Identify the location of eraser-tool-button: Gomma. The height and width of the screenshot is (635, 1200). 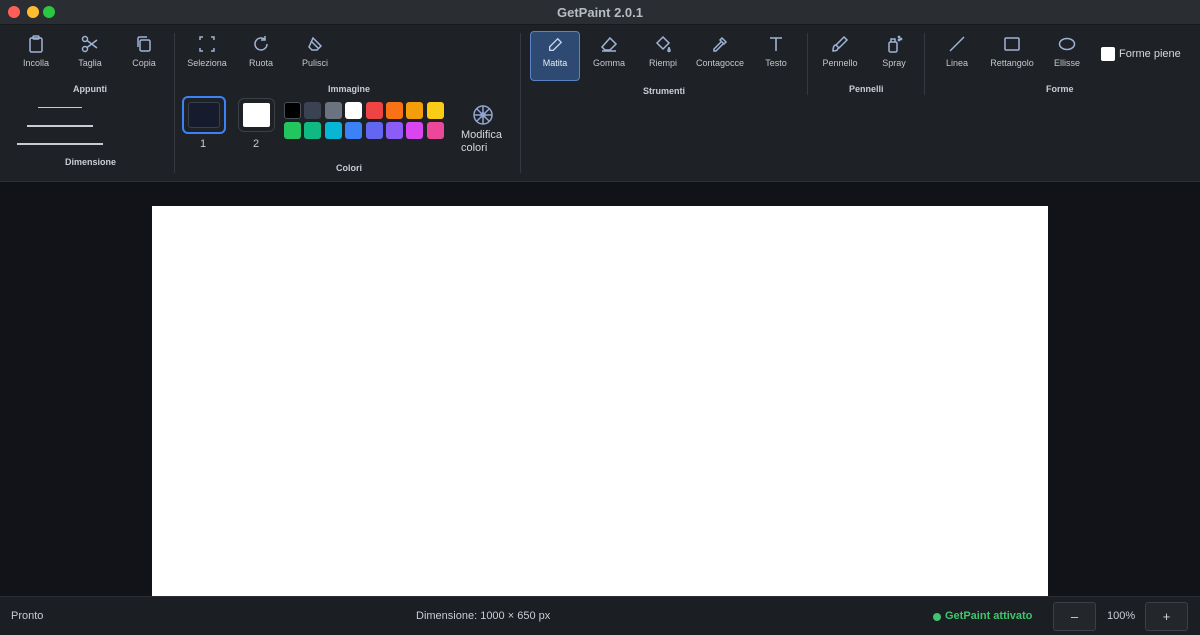
(609, 51).